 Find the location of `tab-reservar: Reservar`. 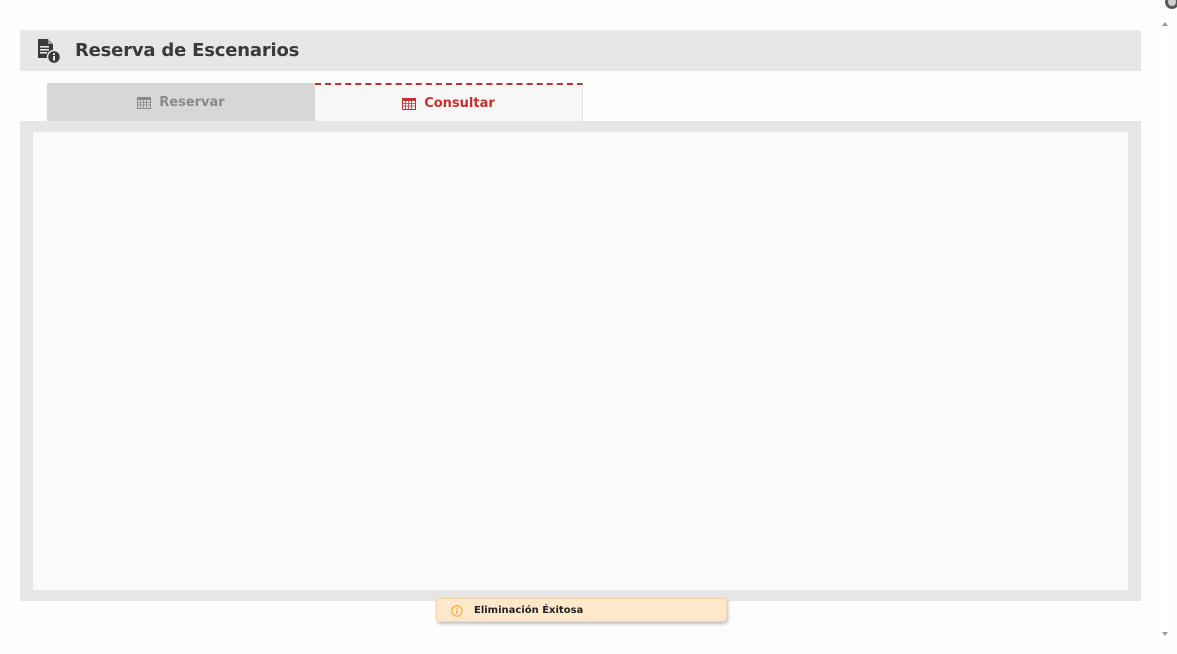

tab-reservar: Reservar is located at coordinates (181, 102).